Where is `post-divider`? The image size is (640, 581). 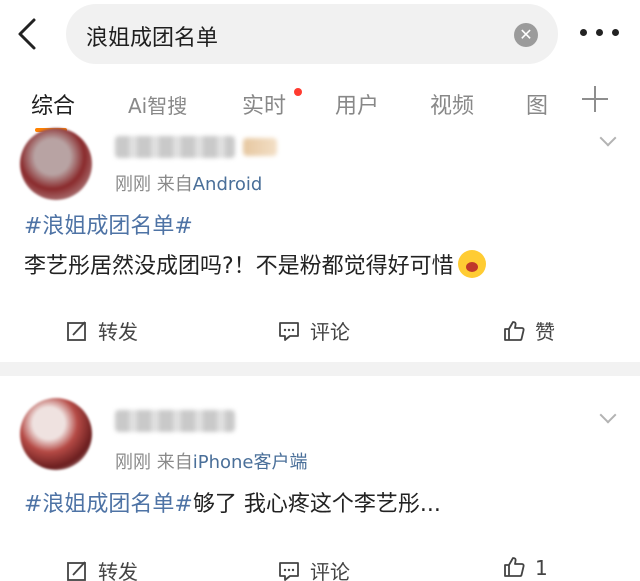
post-divider is located at coordinates (320, 369).